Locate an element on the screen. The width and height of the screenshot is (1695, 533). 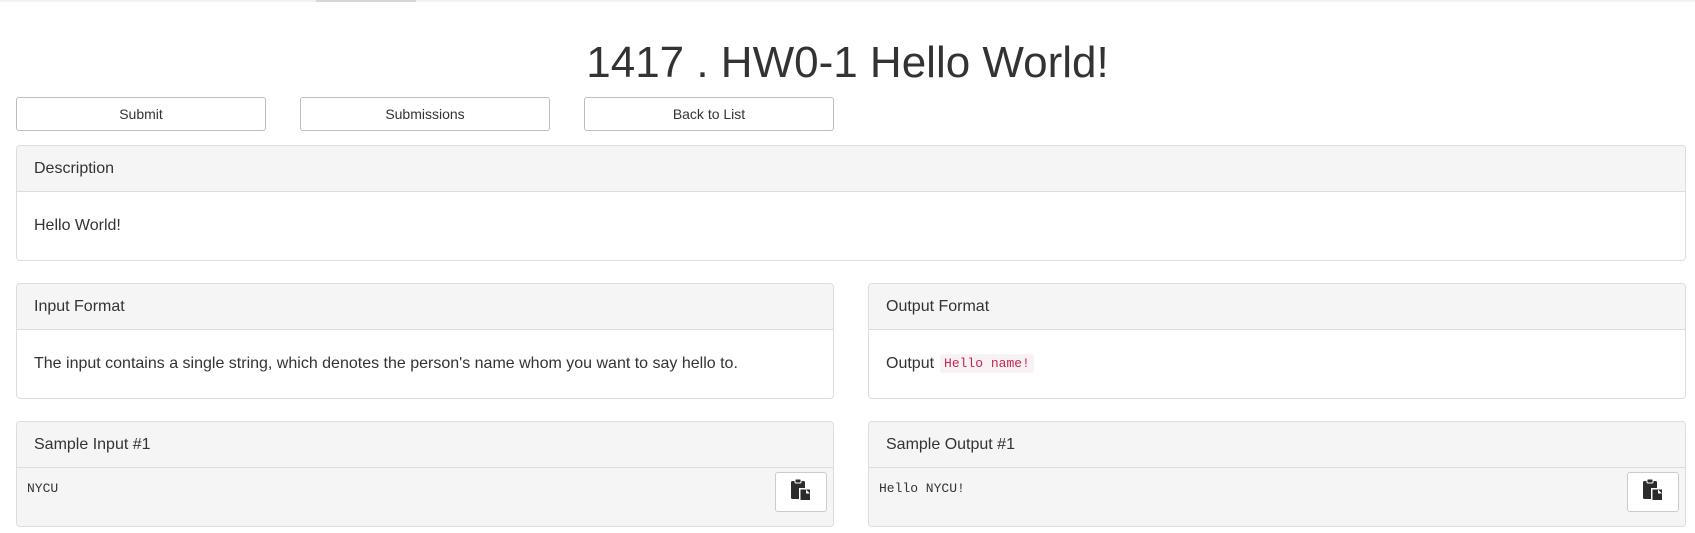
description-text: Hello World! is located at coordinates (77, 225).